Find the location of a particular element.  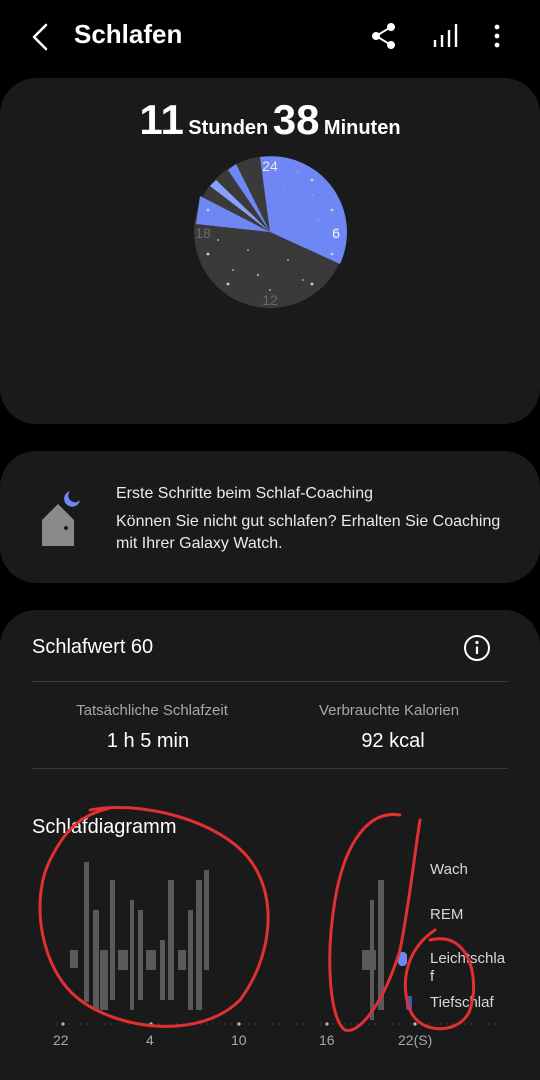

time-tick: 22(S) is located at coordinates (415, 1040).